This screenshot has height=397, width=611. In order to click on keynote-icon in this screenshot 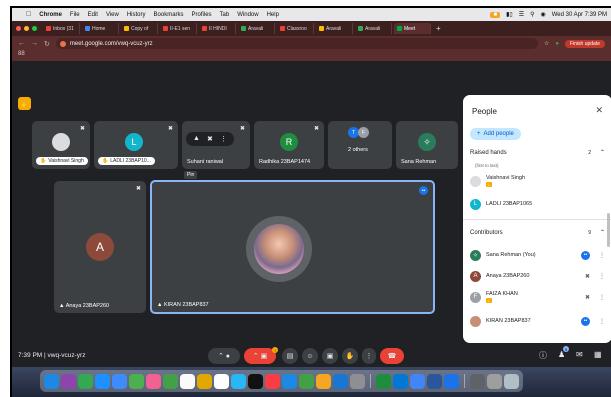, I will do `click(289, 381)`.